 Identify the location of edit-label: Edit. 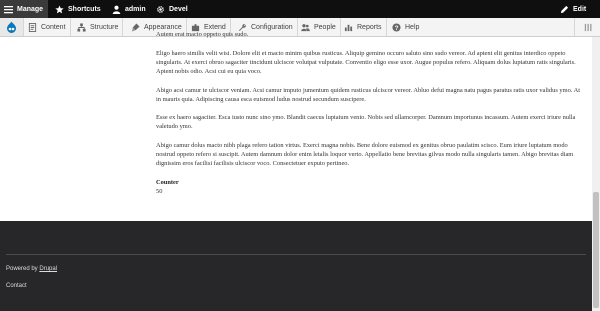
(580, 9).